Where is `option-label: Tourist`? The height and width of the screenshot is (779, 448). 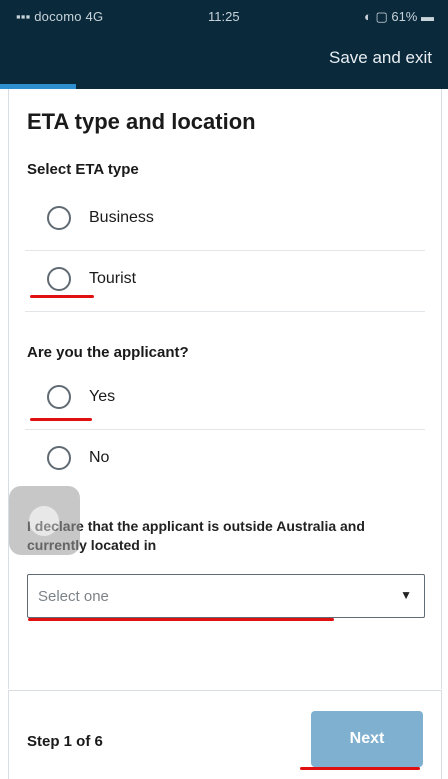 option-label: Tourist is located at coordinates (113, 278).